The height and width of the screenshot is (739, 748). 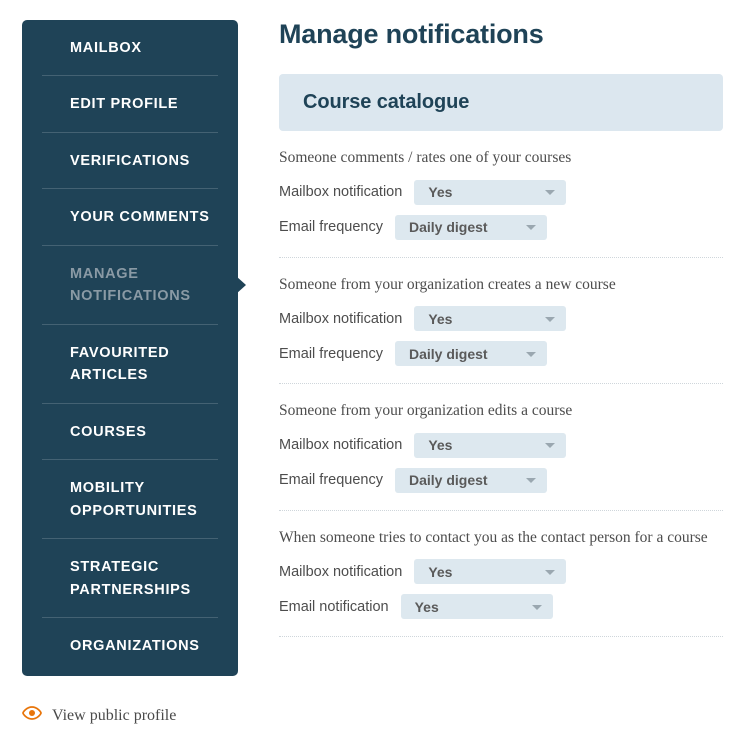 I want to click on section-banner-label: Course catalogue, so click(x=386, y=102).